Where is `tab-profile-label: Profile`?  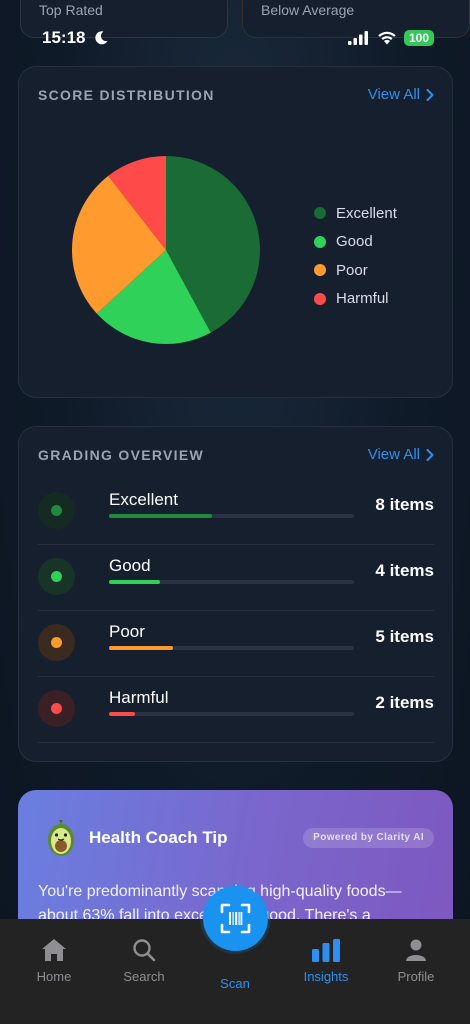 tab-profile-label: Profile is located at coordinates (416, 976).